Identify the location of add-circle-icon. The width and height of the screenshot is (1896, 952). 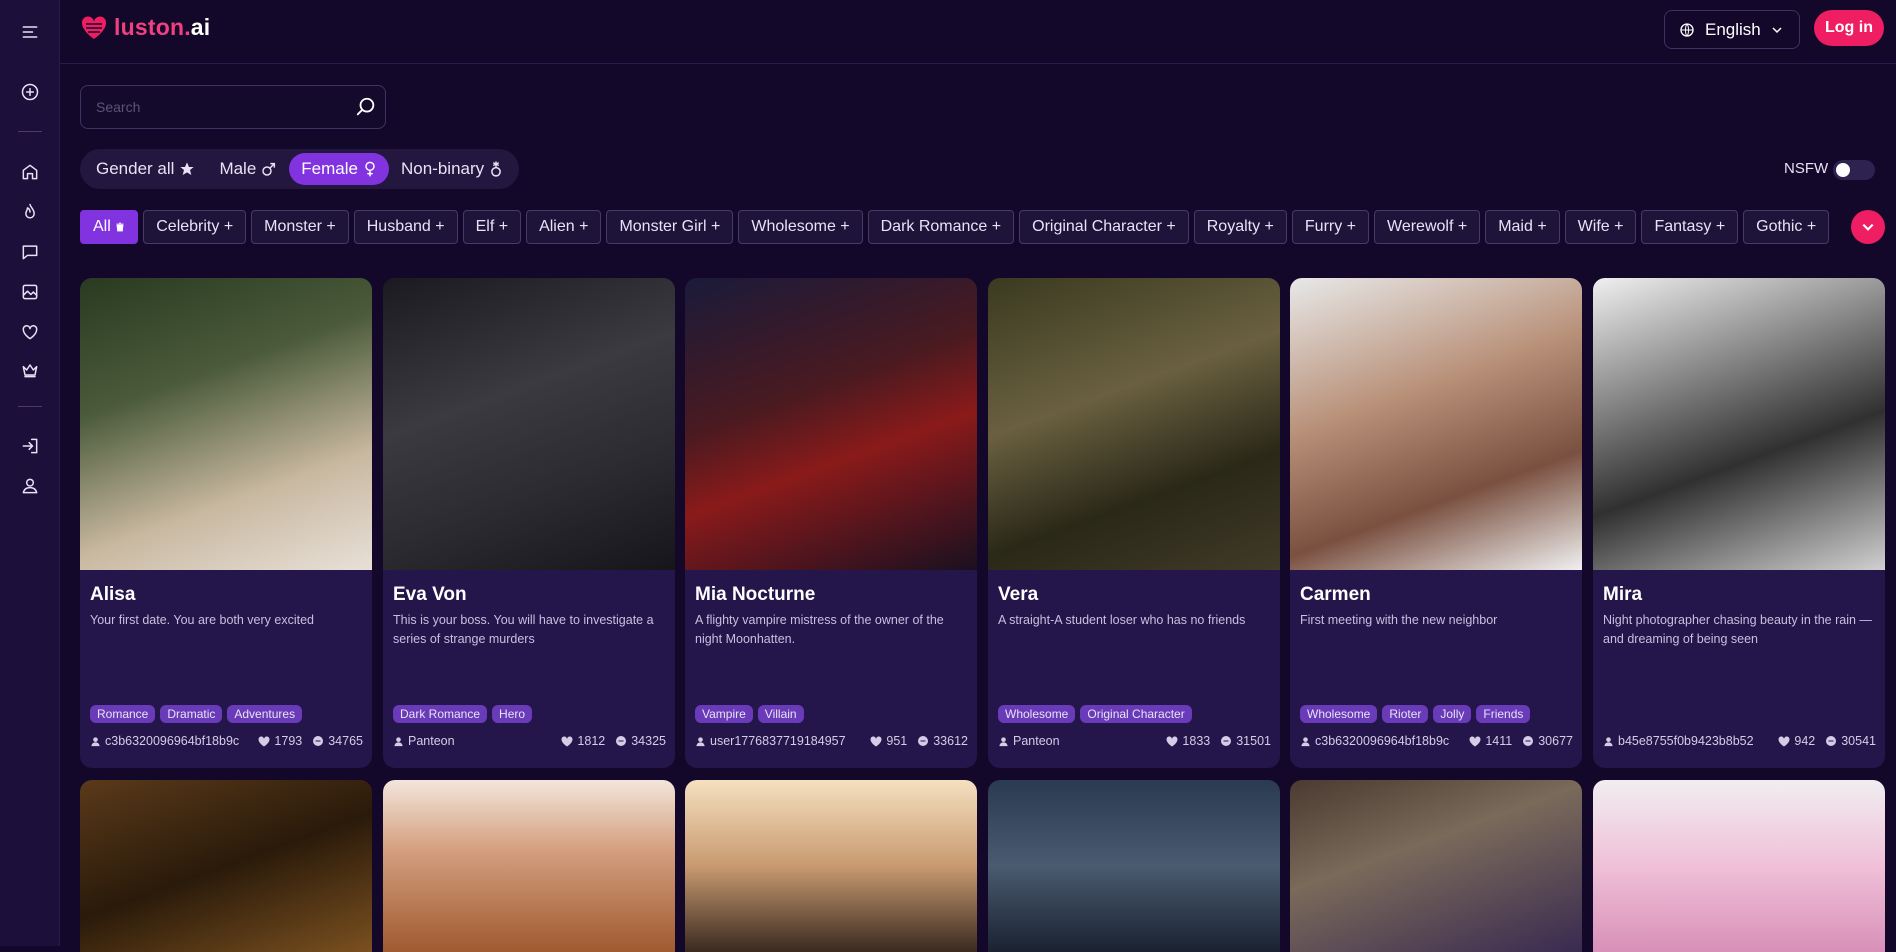
(30, 92).